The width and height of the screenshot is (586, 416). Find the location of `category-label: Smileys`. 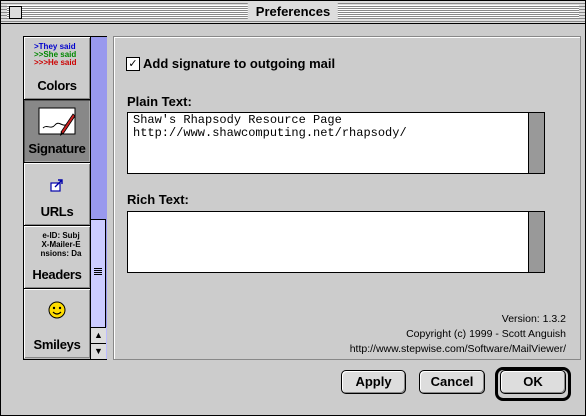

category-label: Smileys is located at coordinates (57, 344).